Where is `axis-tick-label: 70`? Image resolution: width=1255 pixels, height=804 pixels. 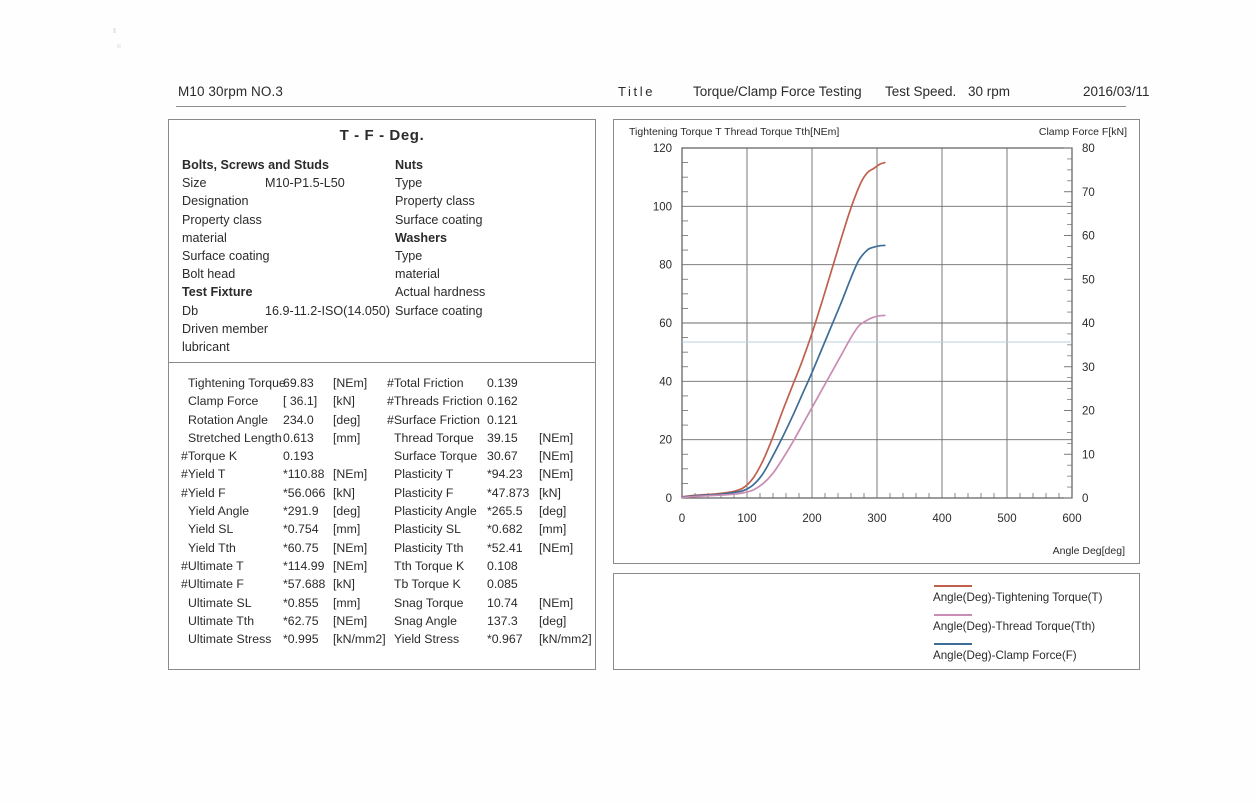
axis-tick-label: 70 is located at coordinates (1088, 193).